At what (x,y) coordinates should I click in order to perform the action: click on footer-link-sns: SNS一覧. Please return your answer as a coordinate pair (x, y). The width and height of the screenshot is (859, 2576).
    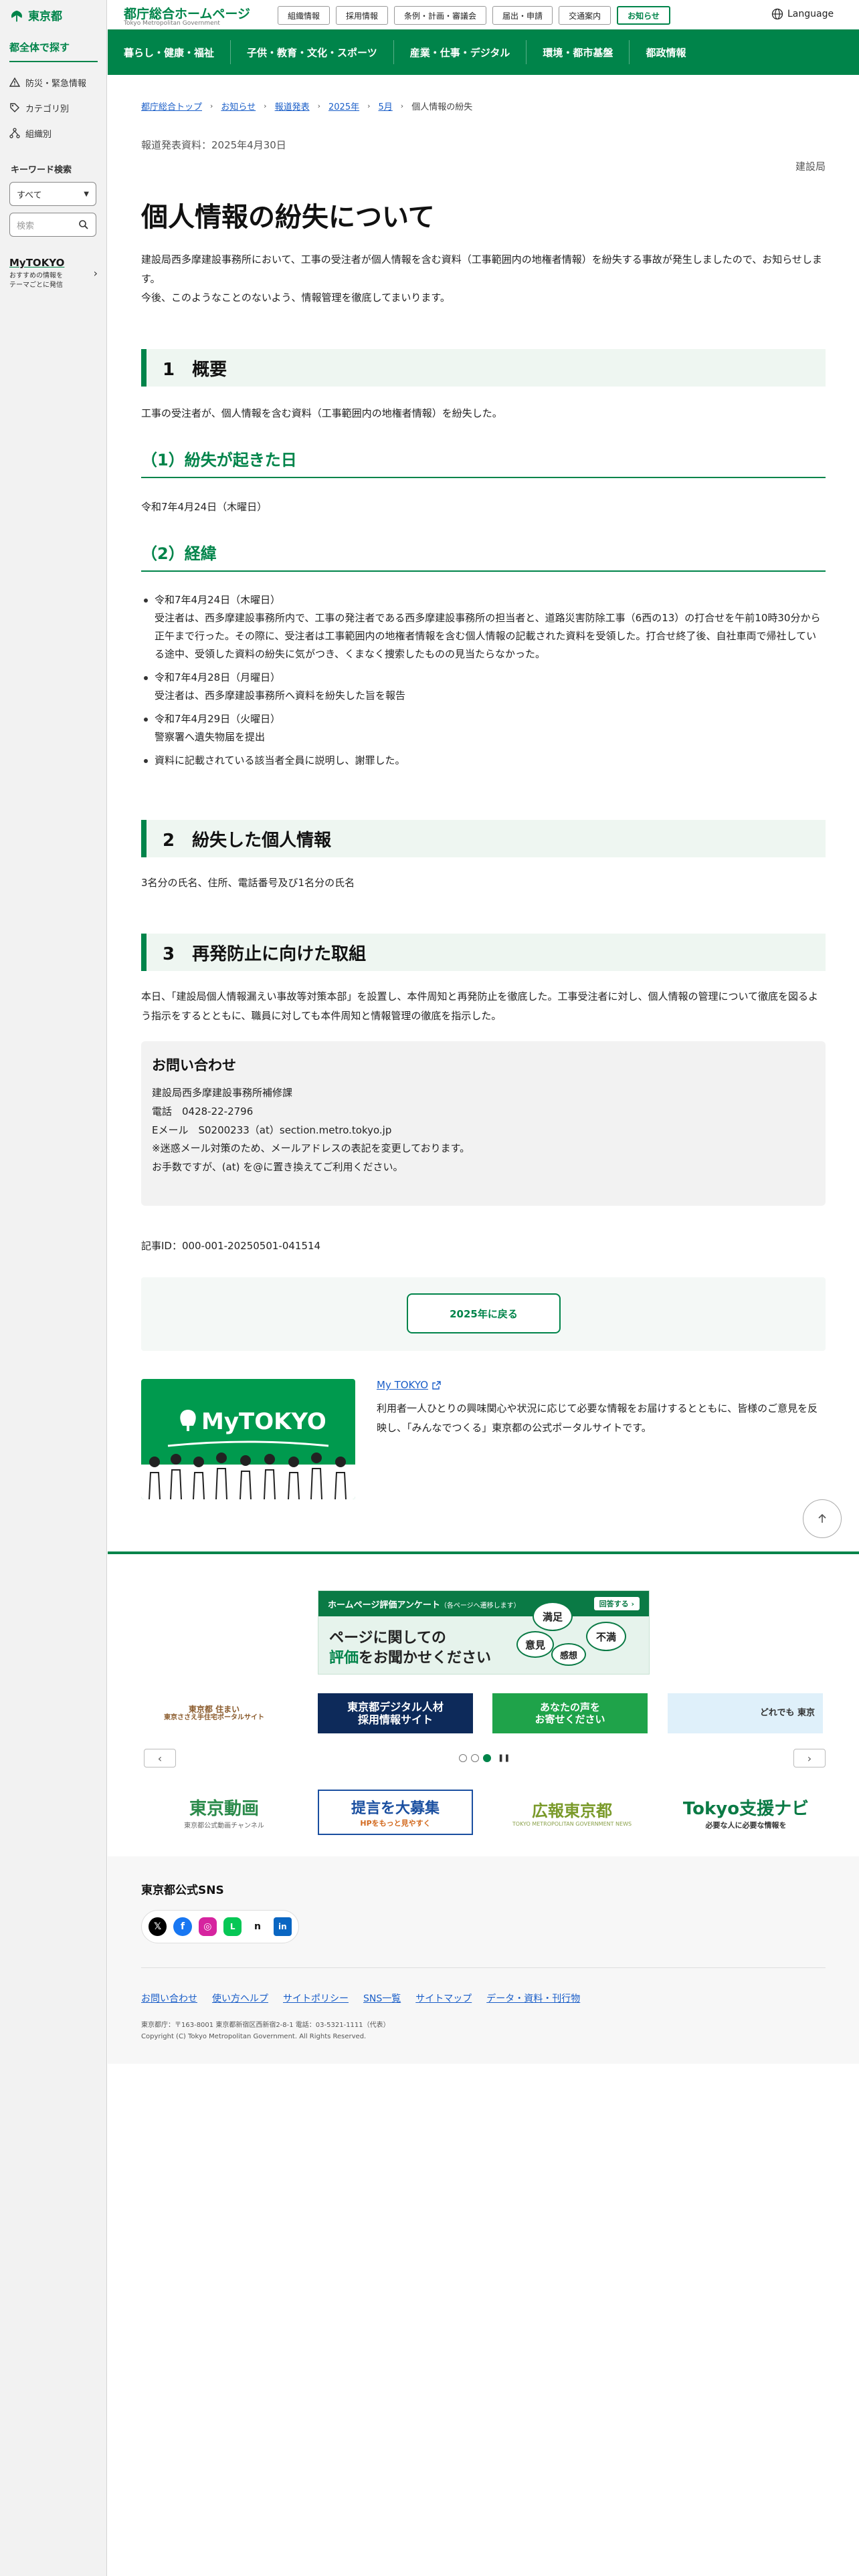
    Looking at the image, I should click on (382, 1998).